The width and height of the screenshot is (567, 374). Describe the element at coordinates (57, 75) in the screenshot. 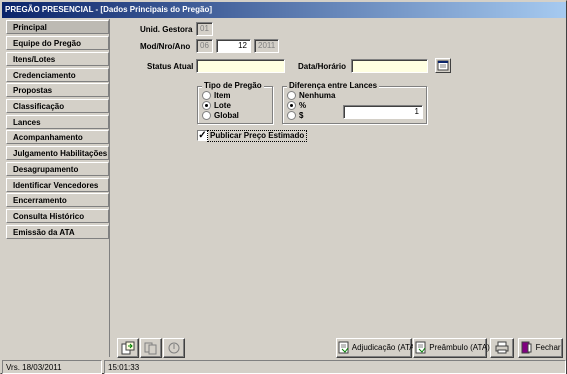

I see `sidebar-item-credenciamento: Credenciamento` at that location.